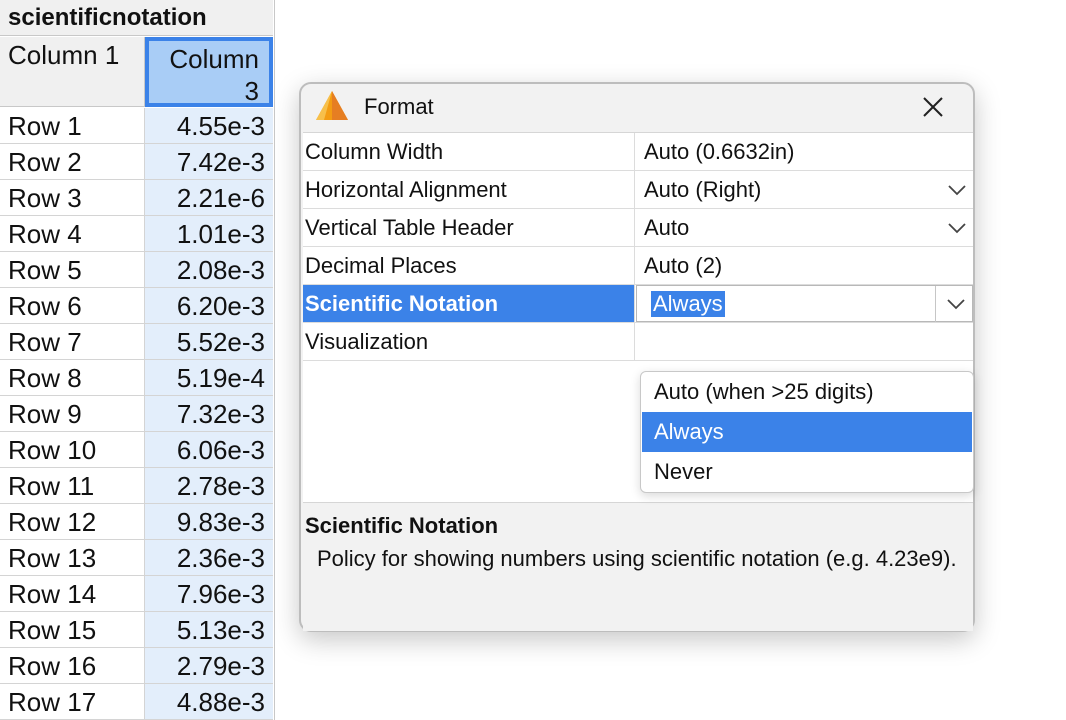 This screenshot has width=1066, height=720. I want to click on option-always: Always, so click(807, 432).